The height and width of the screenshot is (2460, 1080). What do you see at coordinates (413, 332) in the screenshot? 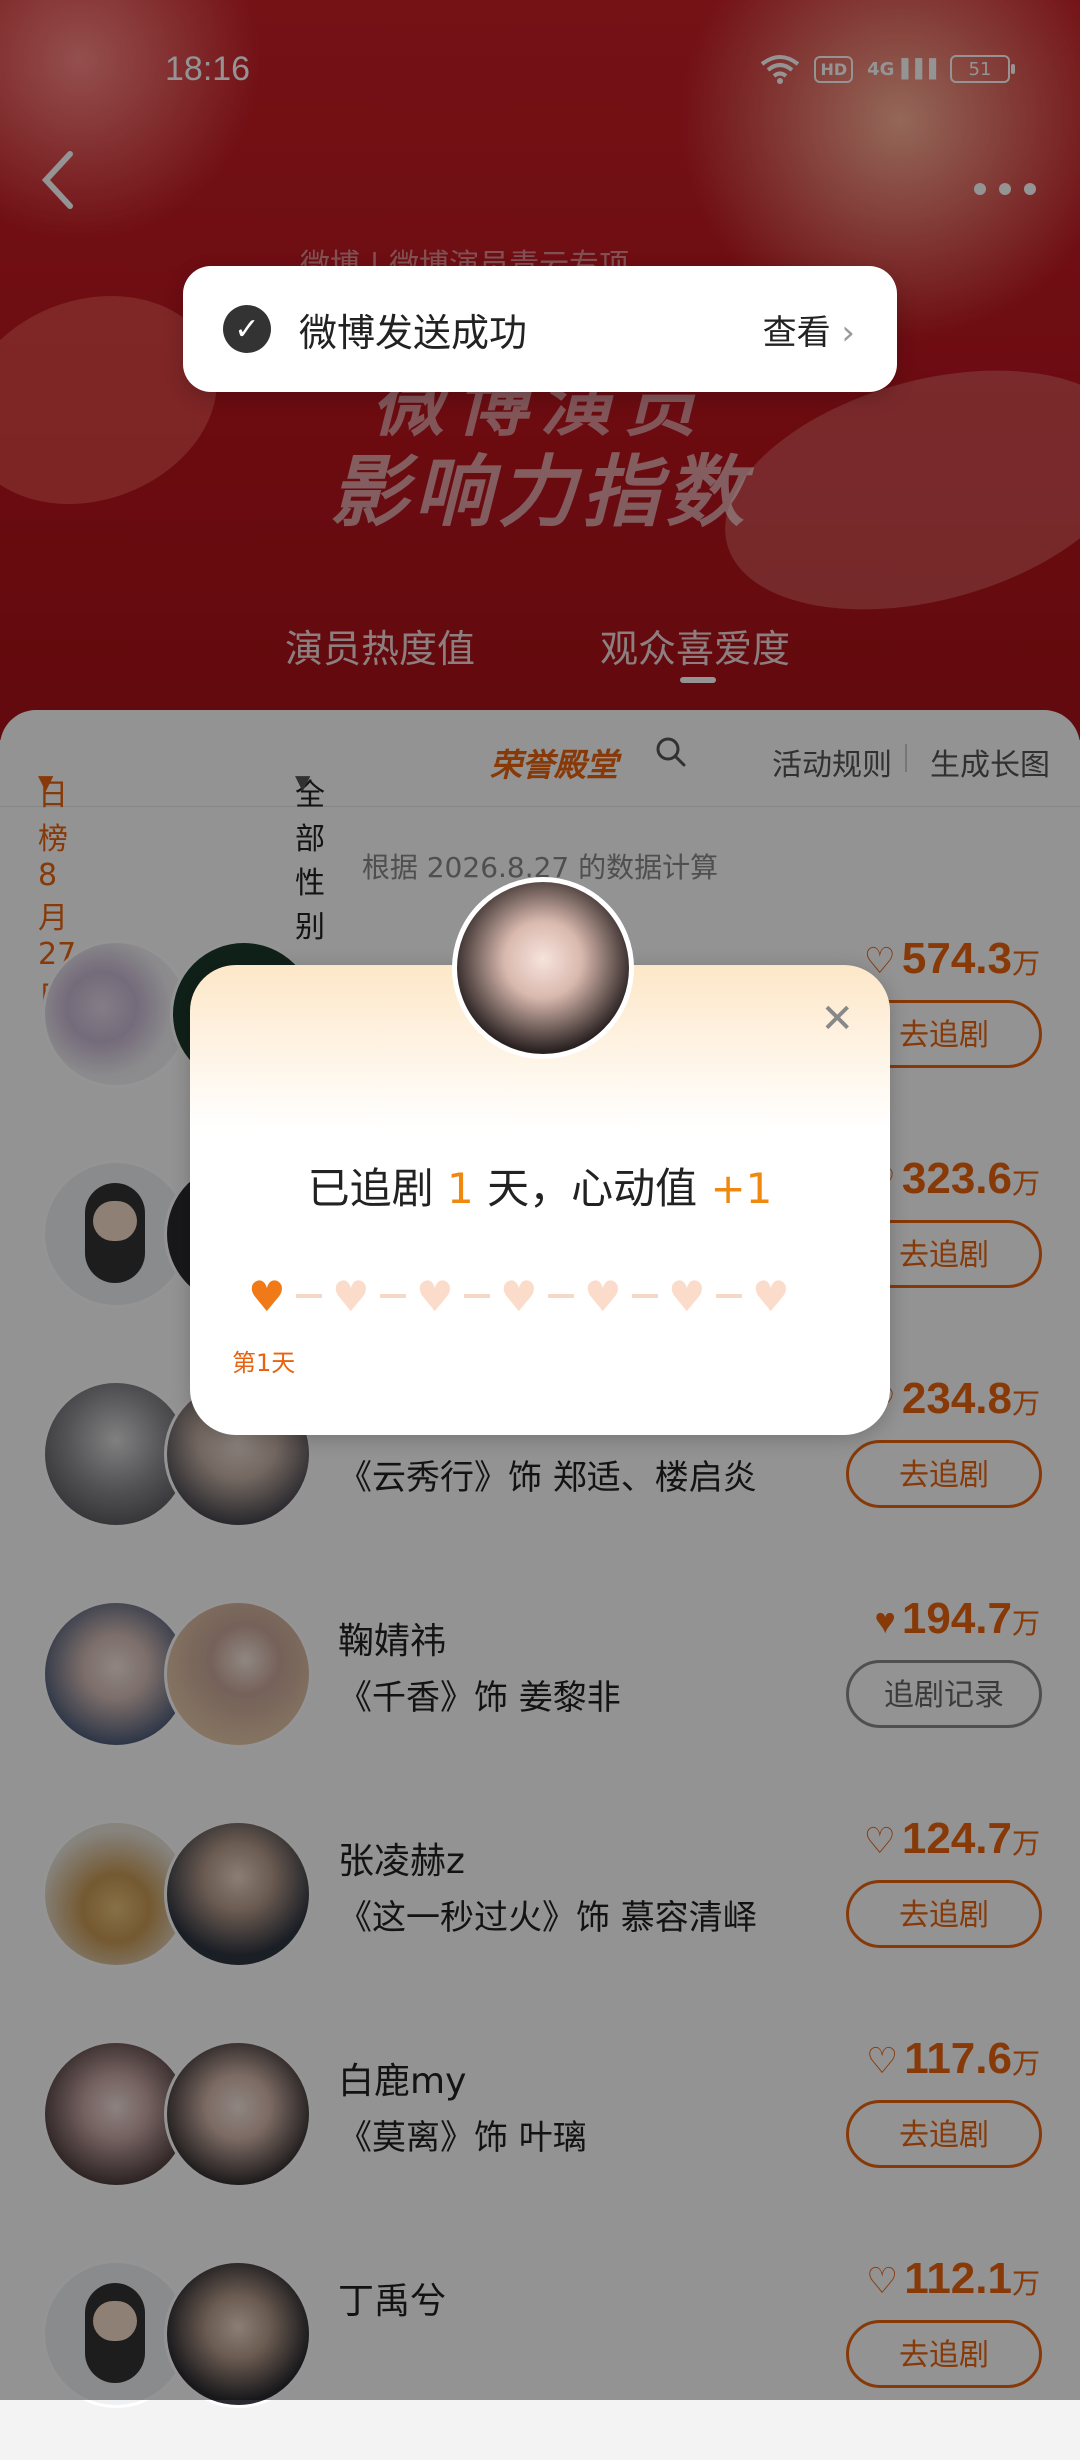
I see `toast-message: 微博发送成功` at bounding box center [413, 332].